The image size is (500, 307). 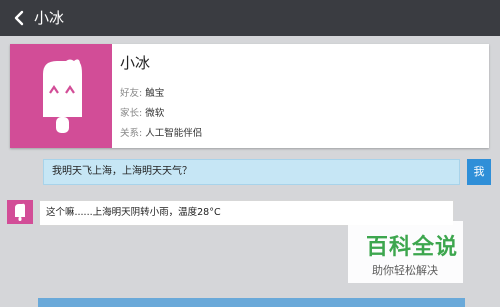 I want to click on user-avatar-tag: 我, so click(x=479, y=172).